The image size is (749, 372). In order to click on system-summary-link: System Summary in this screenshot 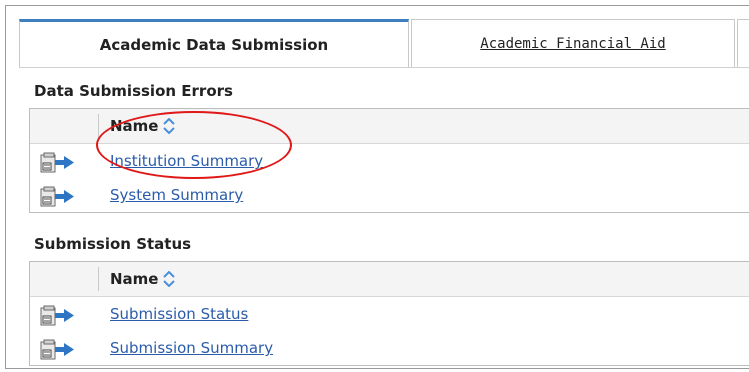, I will do `click(176, 195)`.